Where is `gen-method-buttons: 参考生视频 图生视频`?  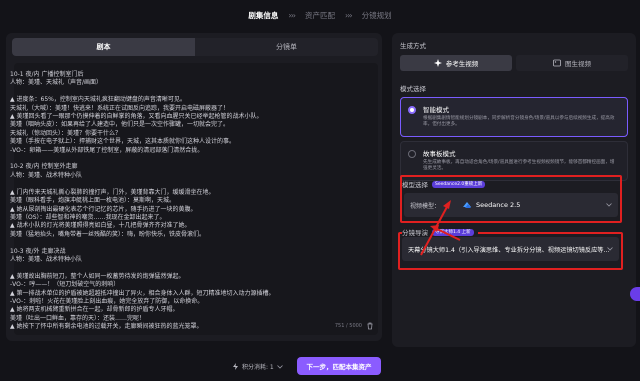
gen-method-buttons: 参考生视频 图生视频 is located at coordinates (514, 63).